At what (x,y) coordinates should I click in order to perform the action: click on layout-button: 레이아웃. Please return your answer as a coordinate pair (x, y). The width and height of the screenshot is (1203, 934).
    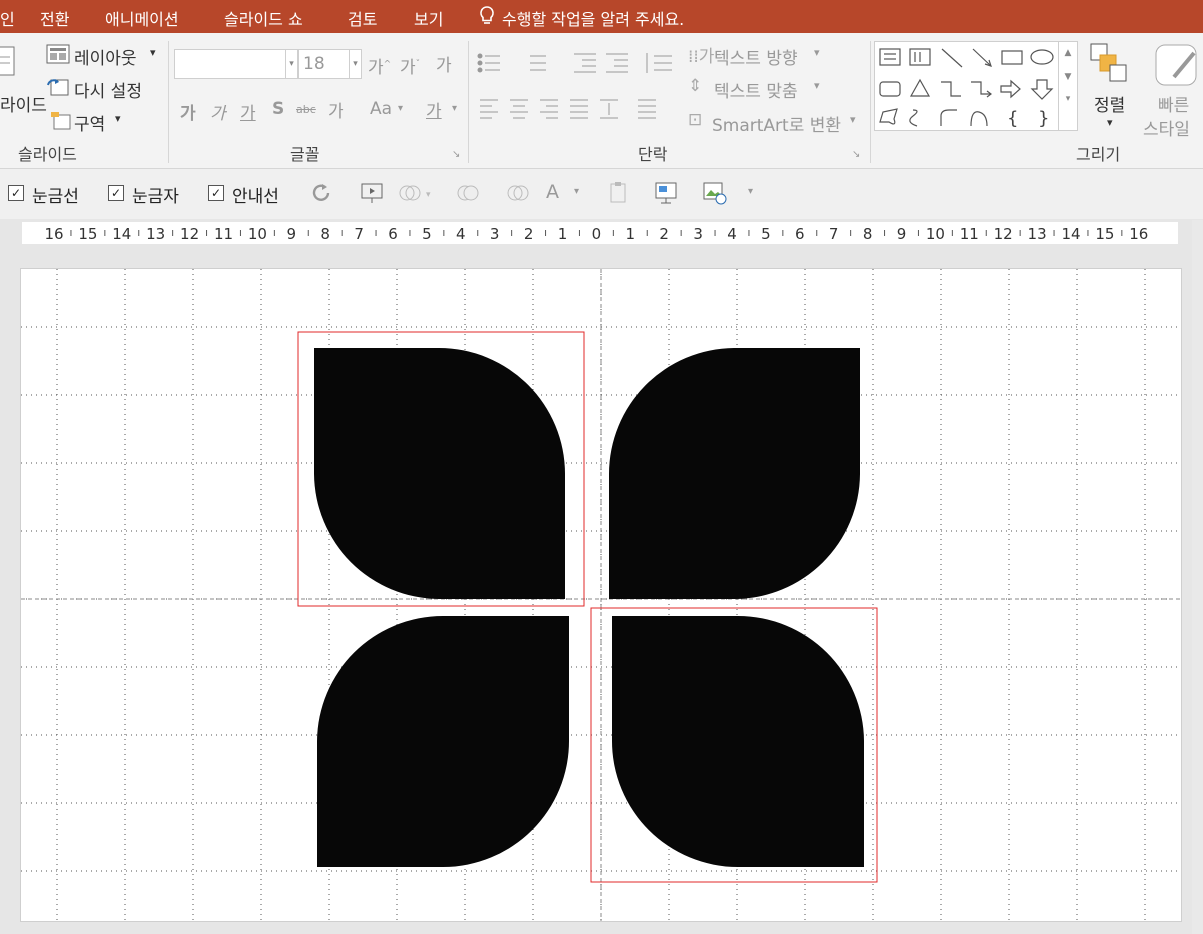
    Looking at the image, I should click on (105, 56).